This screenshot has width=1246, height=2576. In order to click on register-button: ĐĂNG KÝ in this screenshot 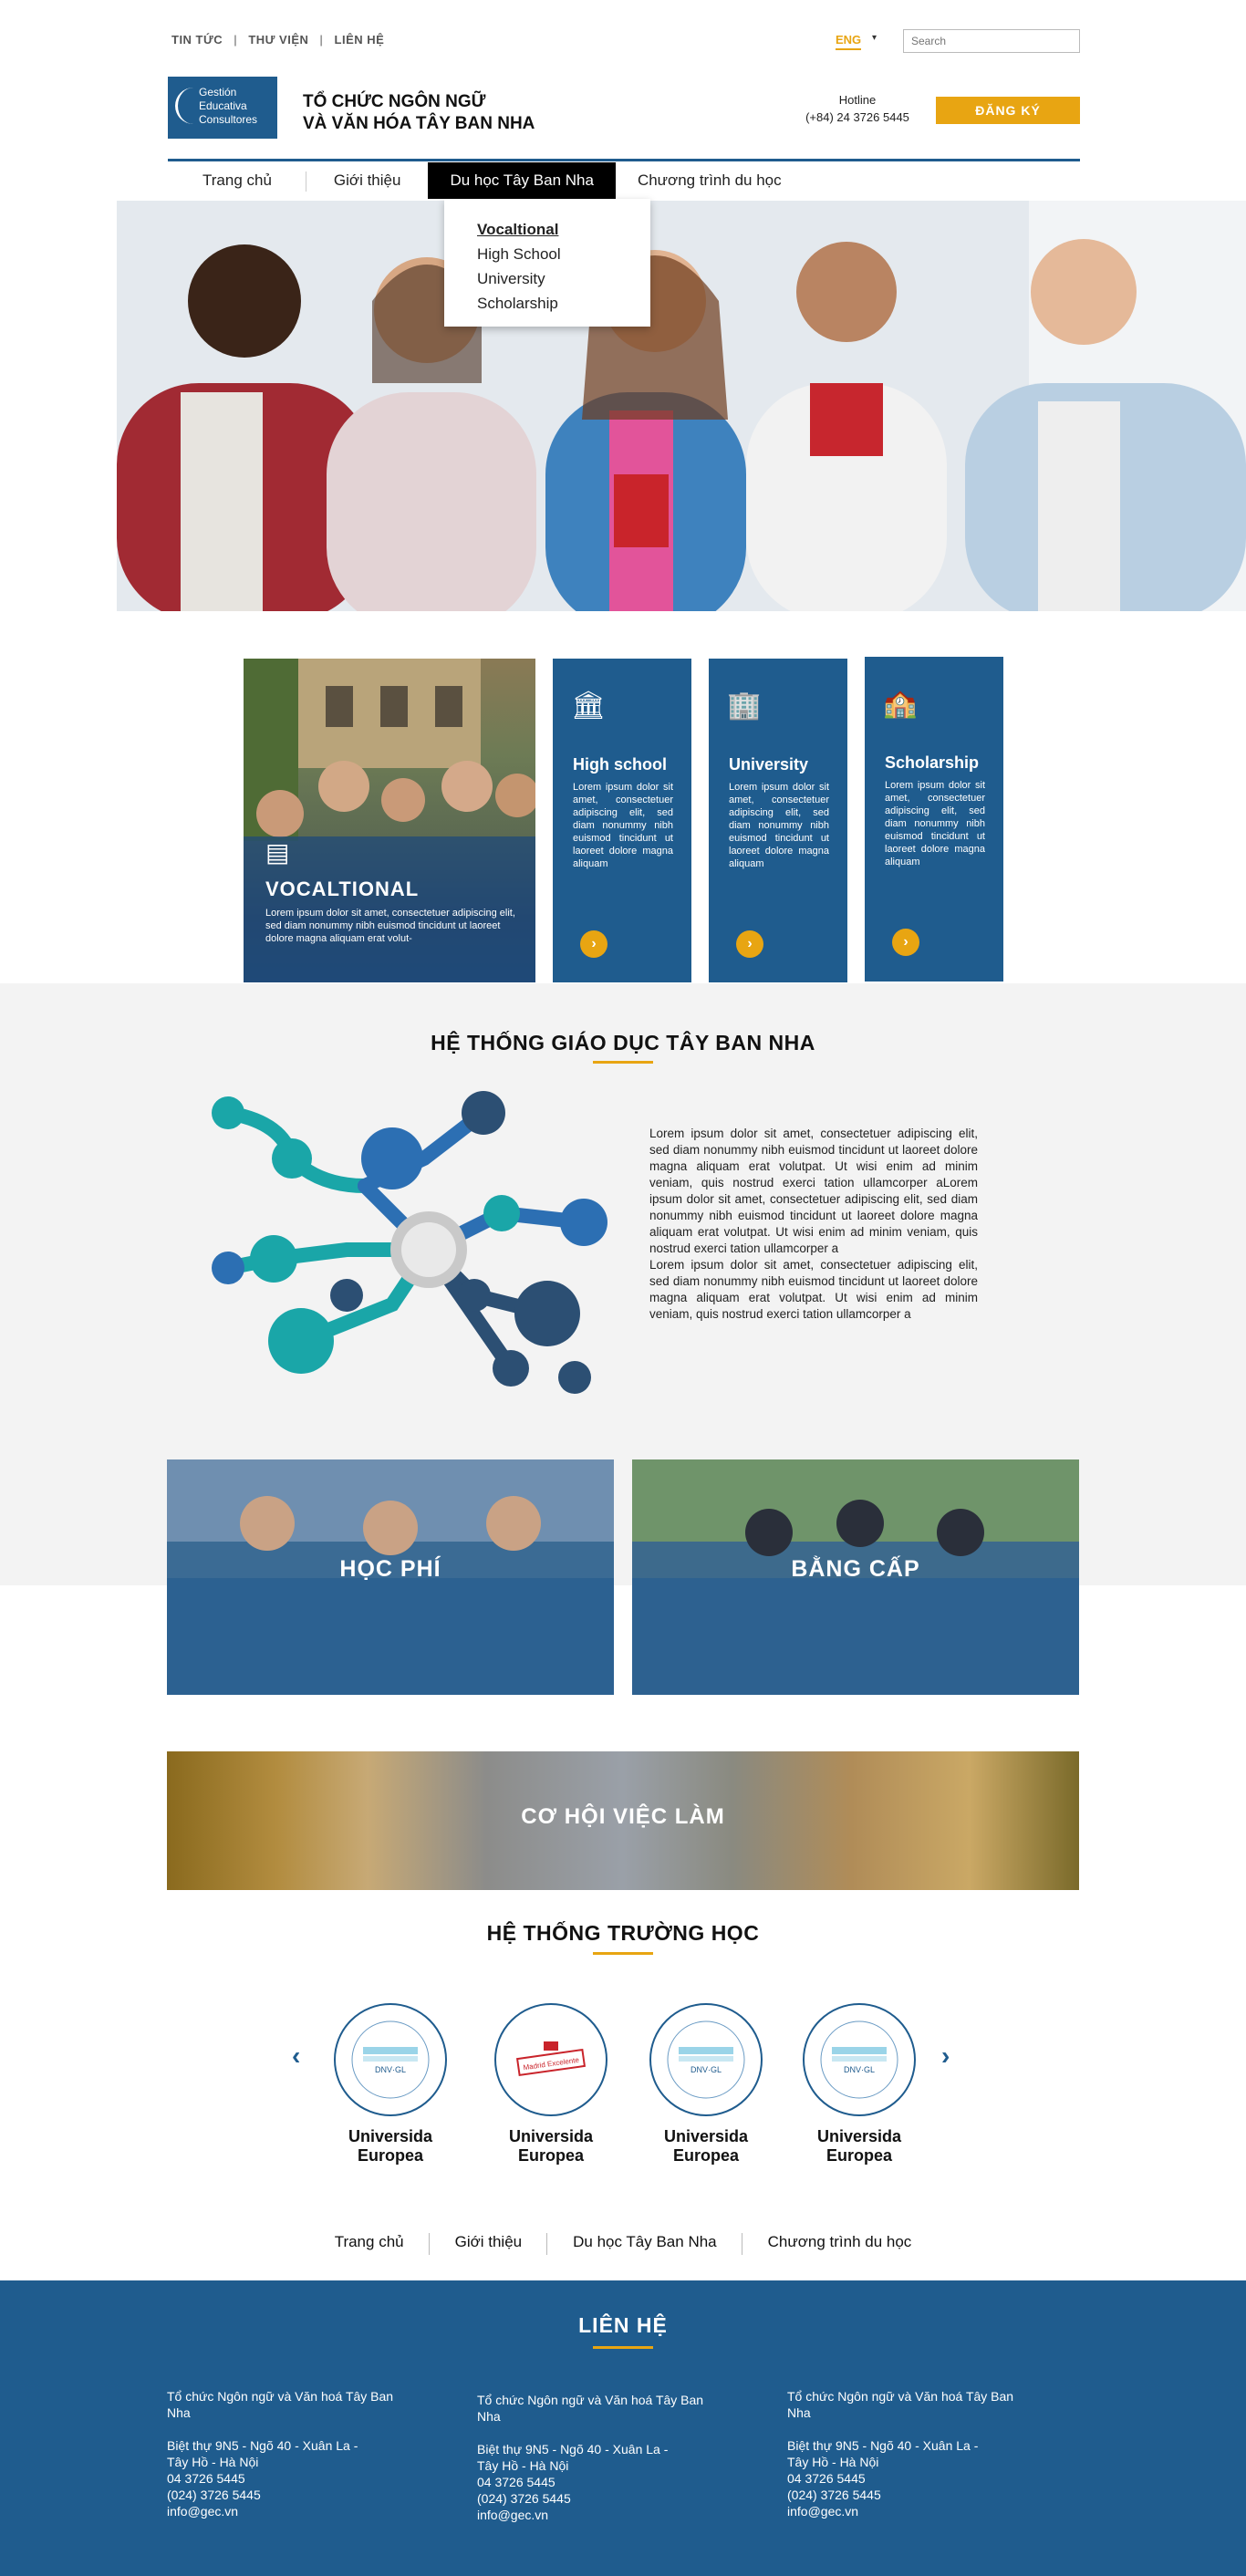, I will do `click(1008, 110)`.